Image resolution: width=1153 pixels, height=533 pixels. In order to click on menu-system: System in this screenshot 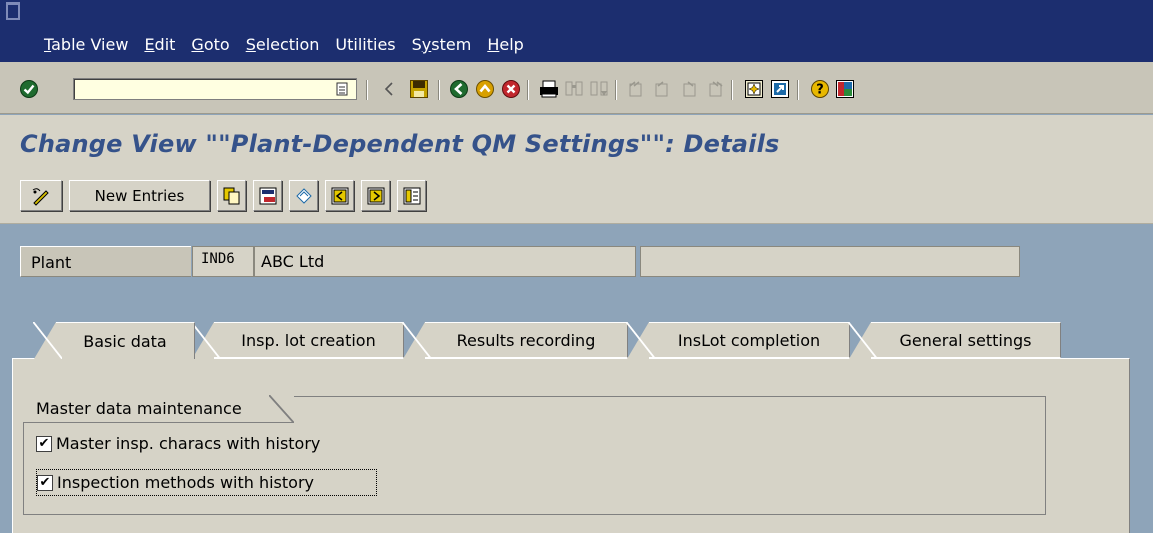, I will do `click(442, 44)`.